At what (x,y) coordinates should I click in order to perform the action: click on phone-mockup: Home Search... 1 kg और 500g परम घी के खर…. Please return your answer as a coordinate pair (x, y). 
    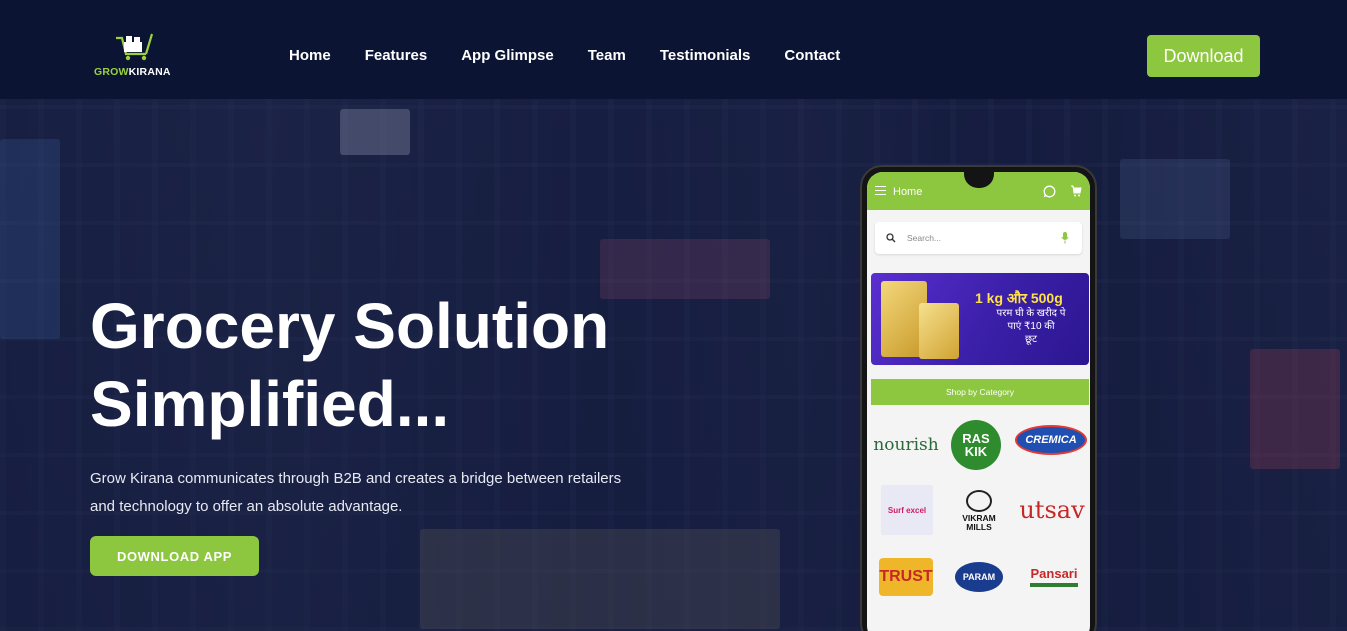
    Looking at the image, I should click on (978, 398).